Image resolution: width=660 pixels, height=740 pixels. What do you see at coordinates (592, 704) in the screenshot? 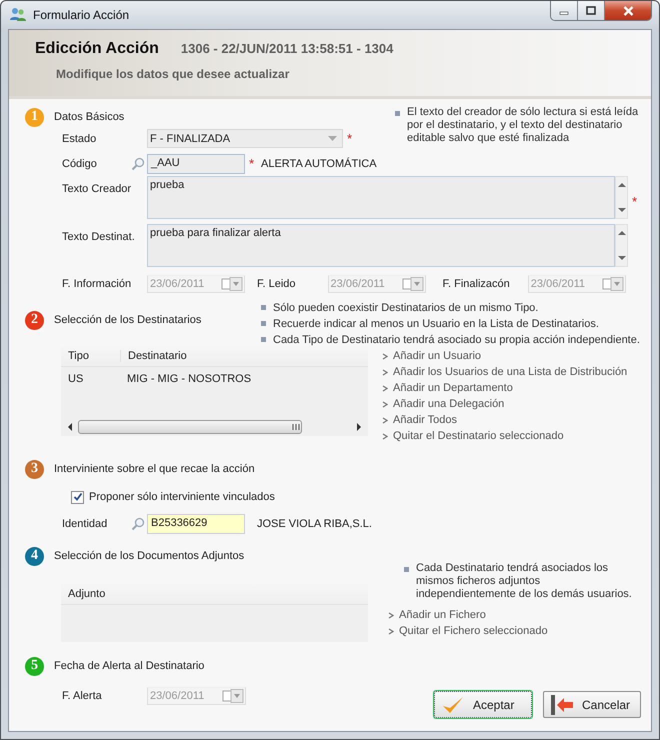
I see `cancel-button: Cancelar` at bounding box center [592, 704].